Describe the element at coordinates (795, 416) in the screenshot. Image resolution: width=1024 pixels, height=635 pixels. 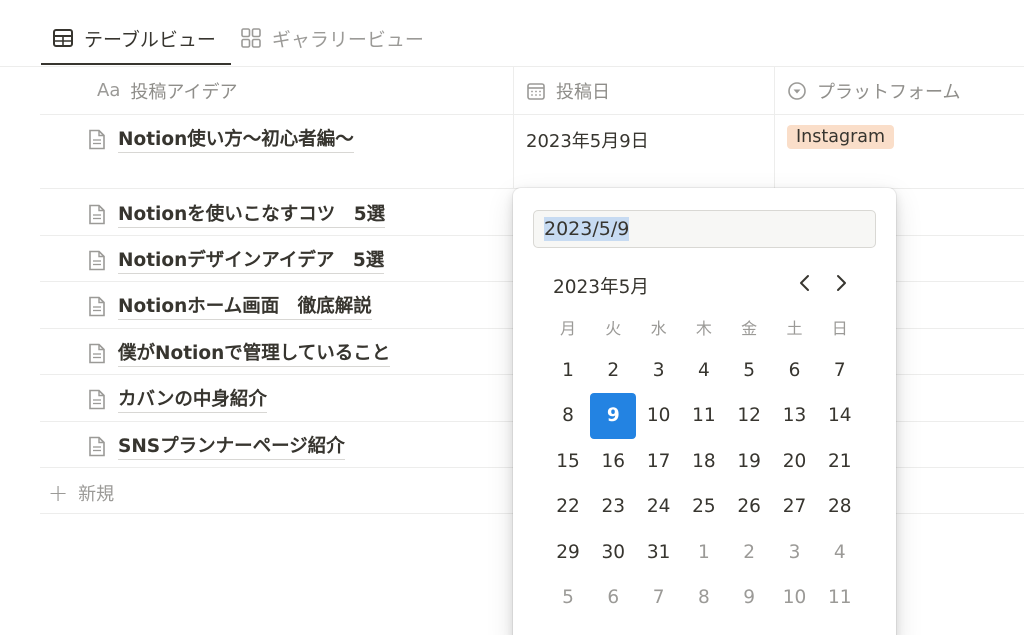
I see `calendar-day: 13` at that location.